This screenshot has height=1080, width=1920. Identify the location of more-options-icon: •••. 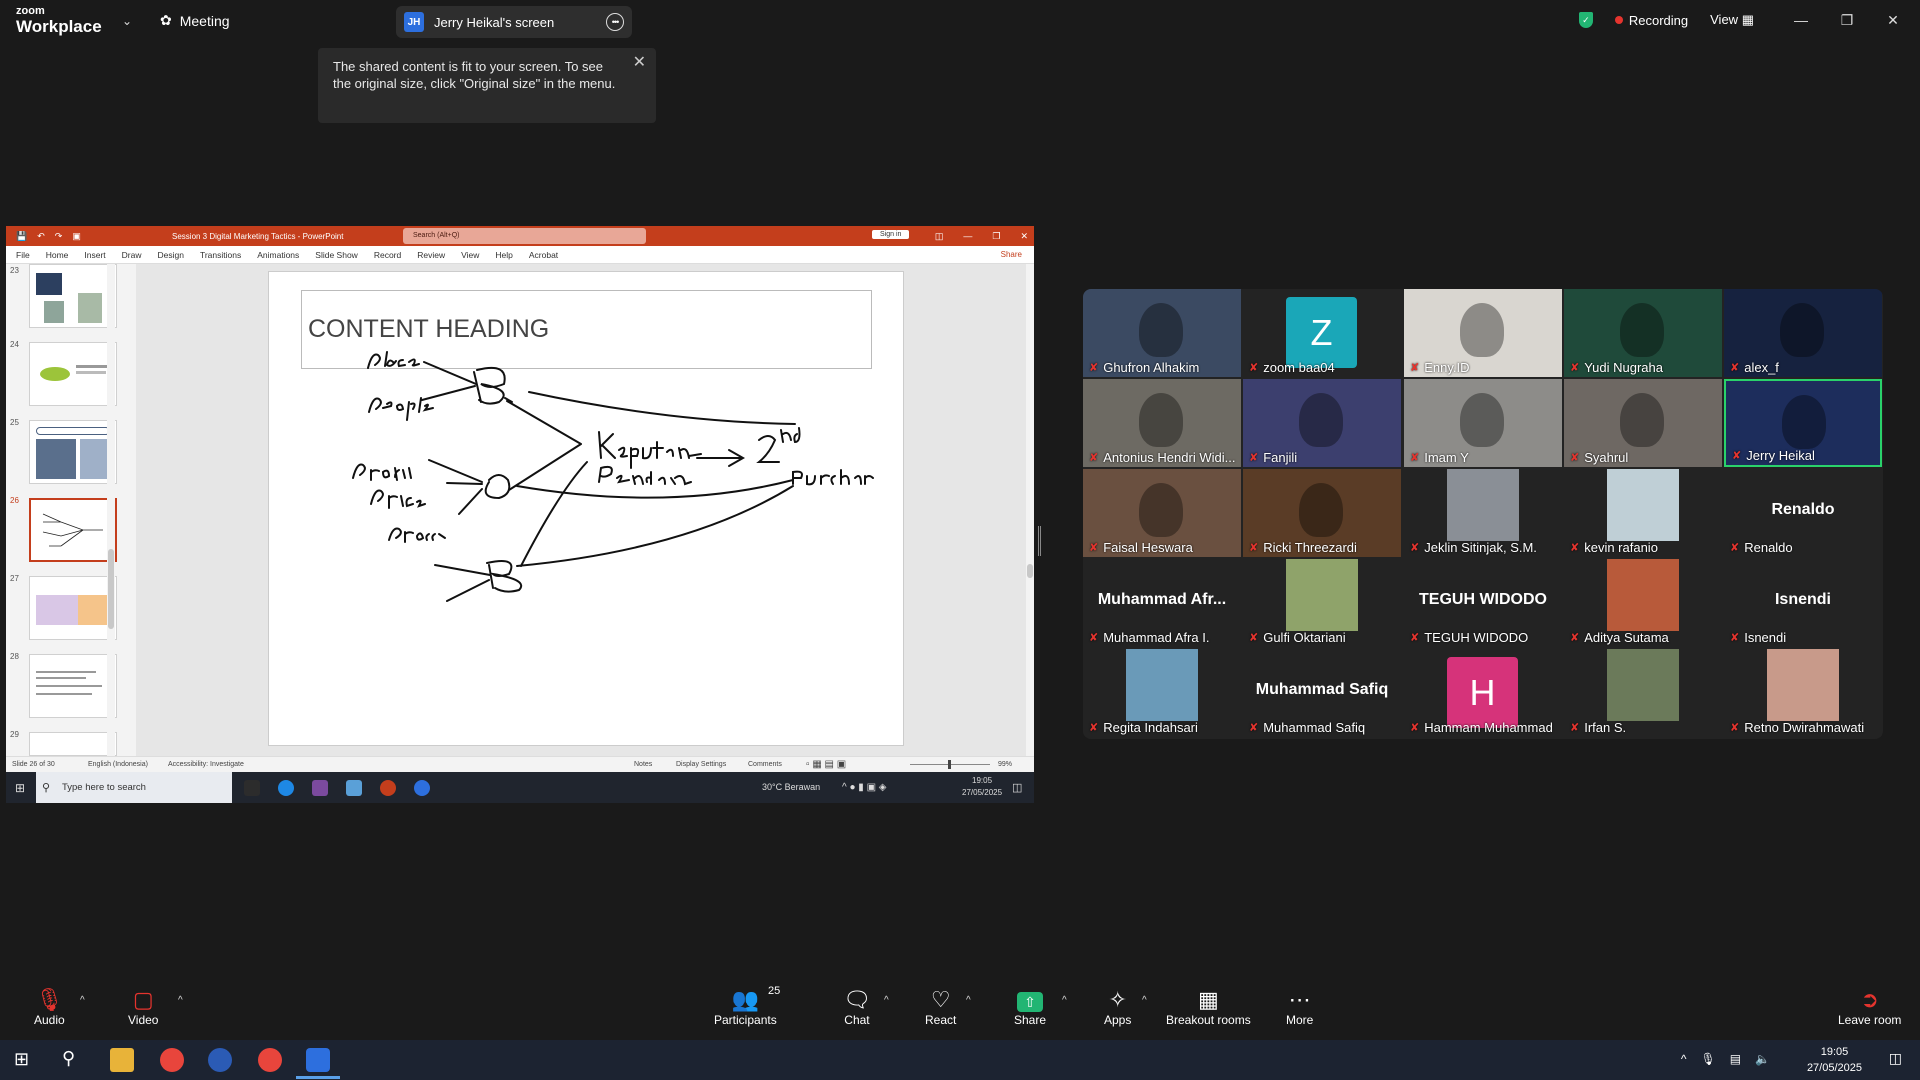
(615, 22).